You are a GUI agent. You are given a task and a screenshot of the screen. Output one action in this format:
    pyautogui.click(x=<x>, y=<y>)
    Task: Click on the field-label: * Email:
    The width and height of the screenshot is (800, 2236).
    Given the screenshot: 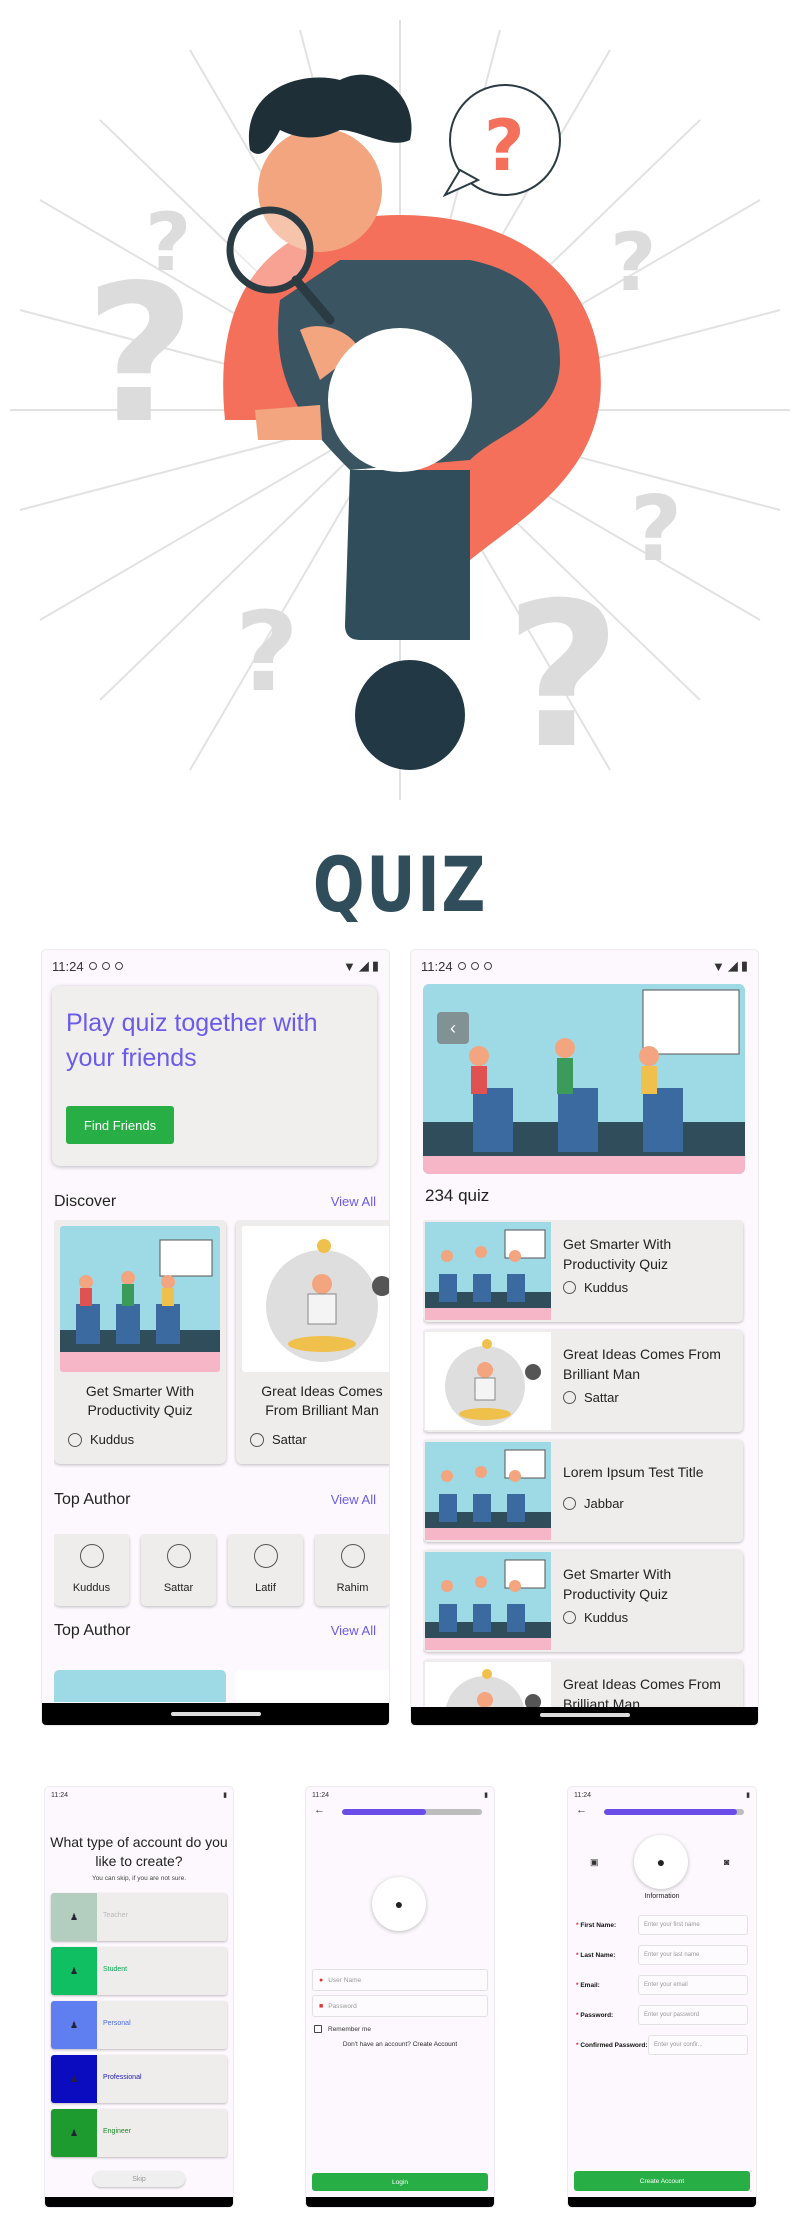 What is the action you would take?
    pyautogui.click(x=588, y=1985)
    